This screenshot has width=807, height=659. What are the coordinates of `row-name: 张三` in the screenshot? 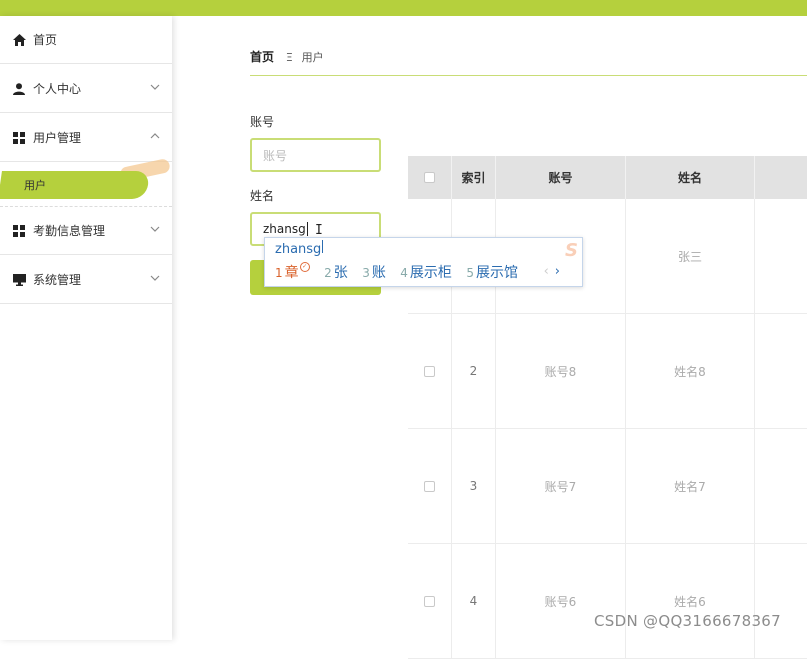 It's located at (690, 256).